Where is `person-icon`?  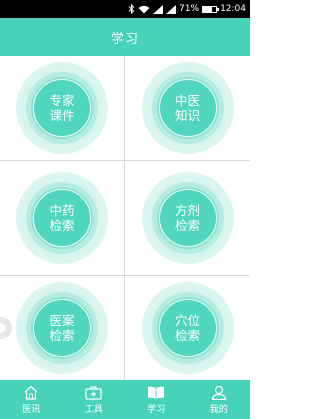
person-icon is located at coordinates (219, 392).